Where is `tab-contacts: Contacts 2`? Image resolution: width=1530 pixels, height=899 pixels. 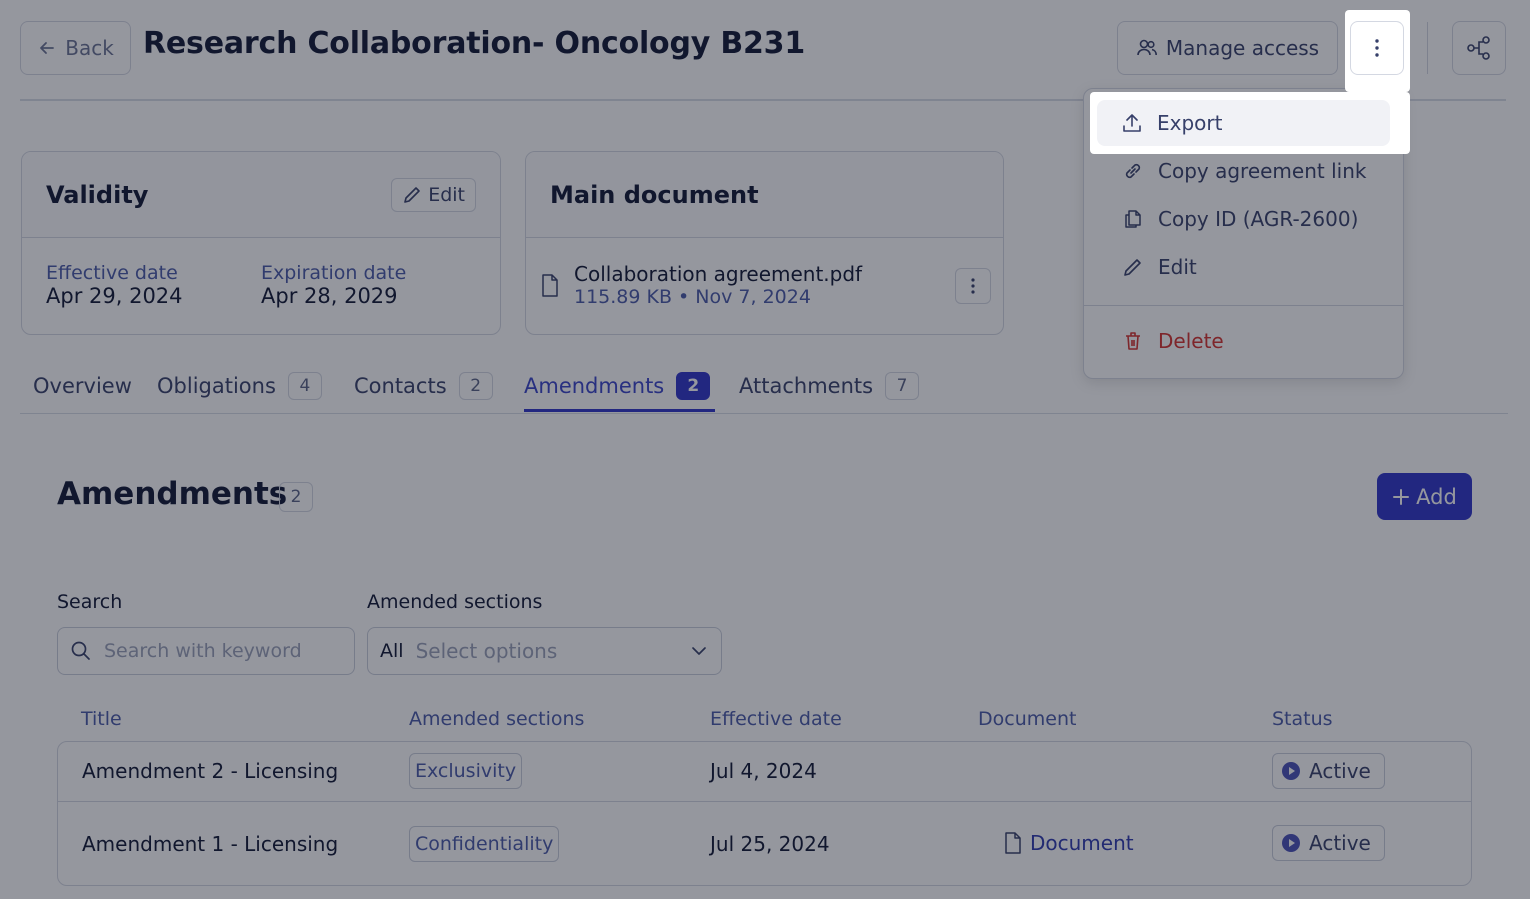
tab-contacts: Contacts 2 is located at coordinates (423, 386).